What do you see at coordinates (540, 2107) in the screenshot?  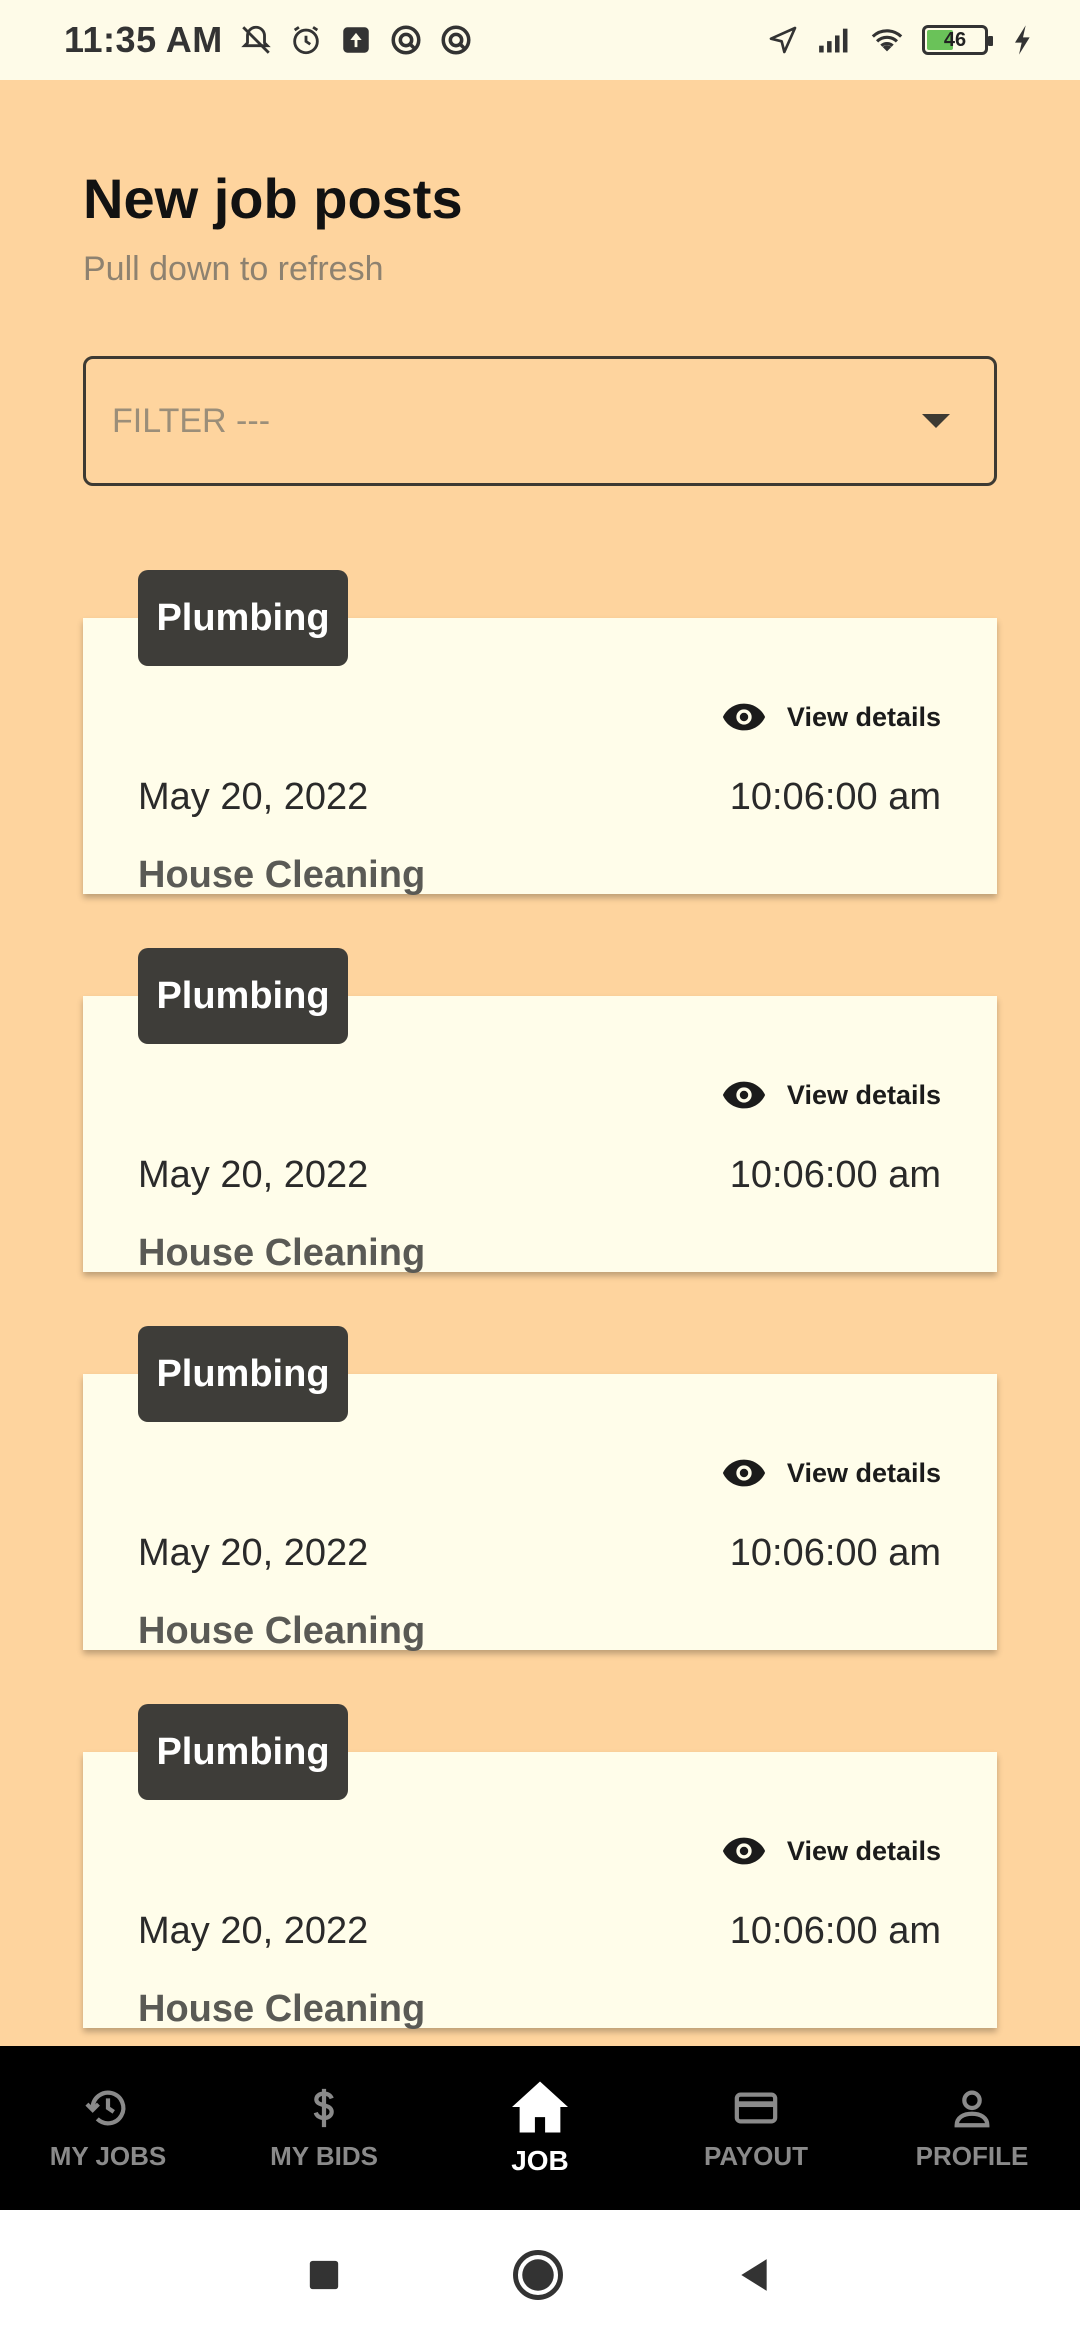 I see `home-icon` at bounding box center [540, 2107].